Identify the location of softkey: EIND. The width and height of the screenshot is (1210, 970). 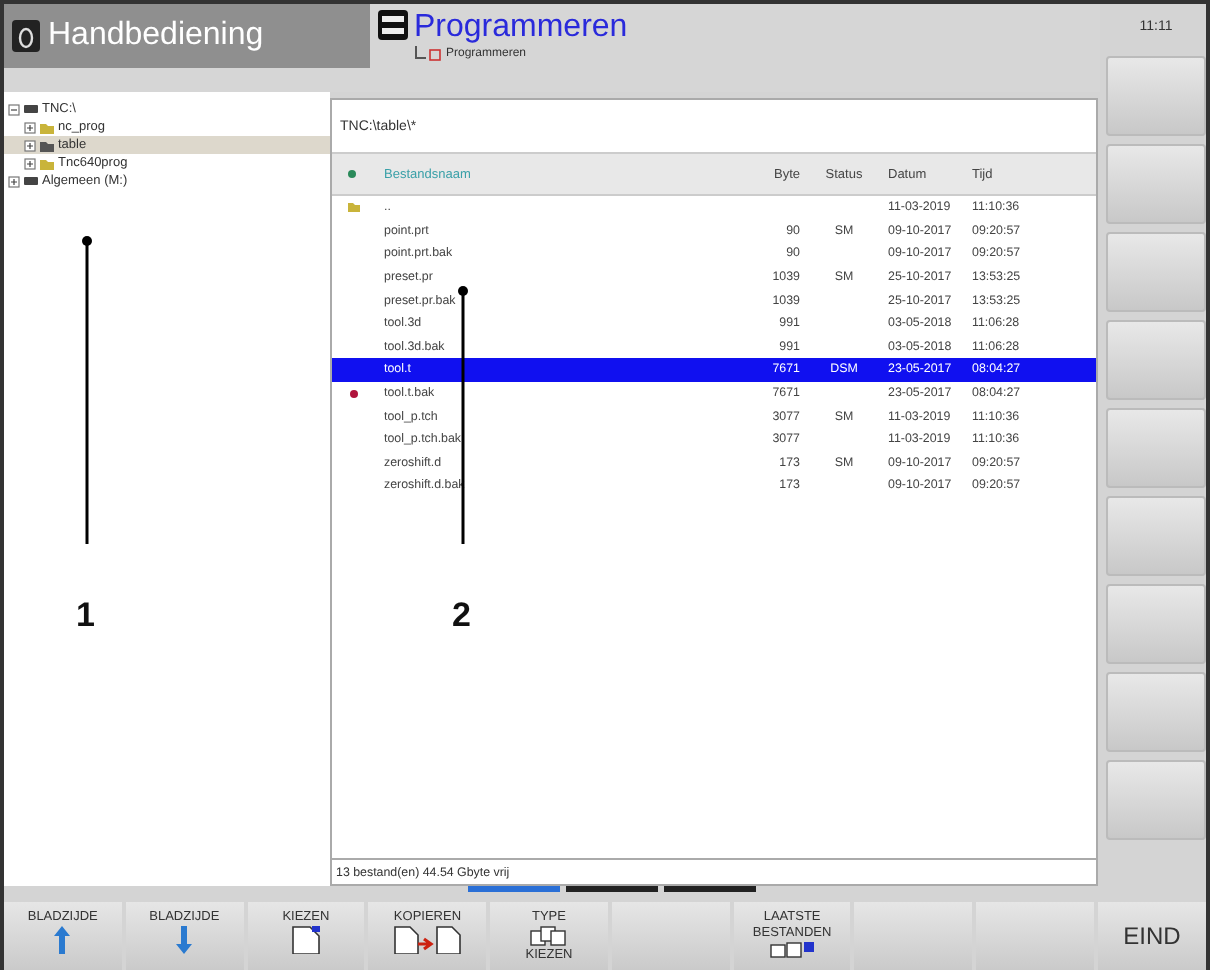
(1152, 936).